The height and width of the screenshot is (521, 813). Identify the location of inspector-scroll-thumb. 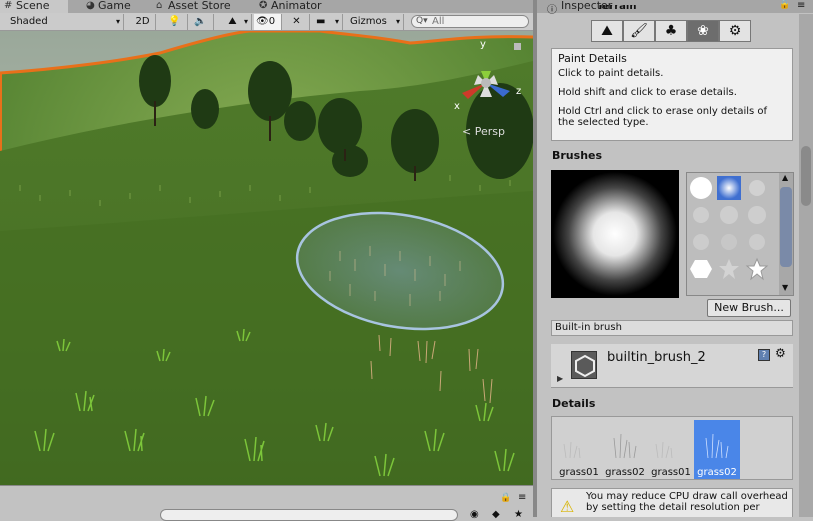
(806, 176).